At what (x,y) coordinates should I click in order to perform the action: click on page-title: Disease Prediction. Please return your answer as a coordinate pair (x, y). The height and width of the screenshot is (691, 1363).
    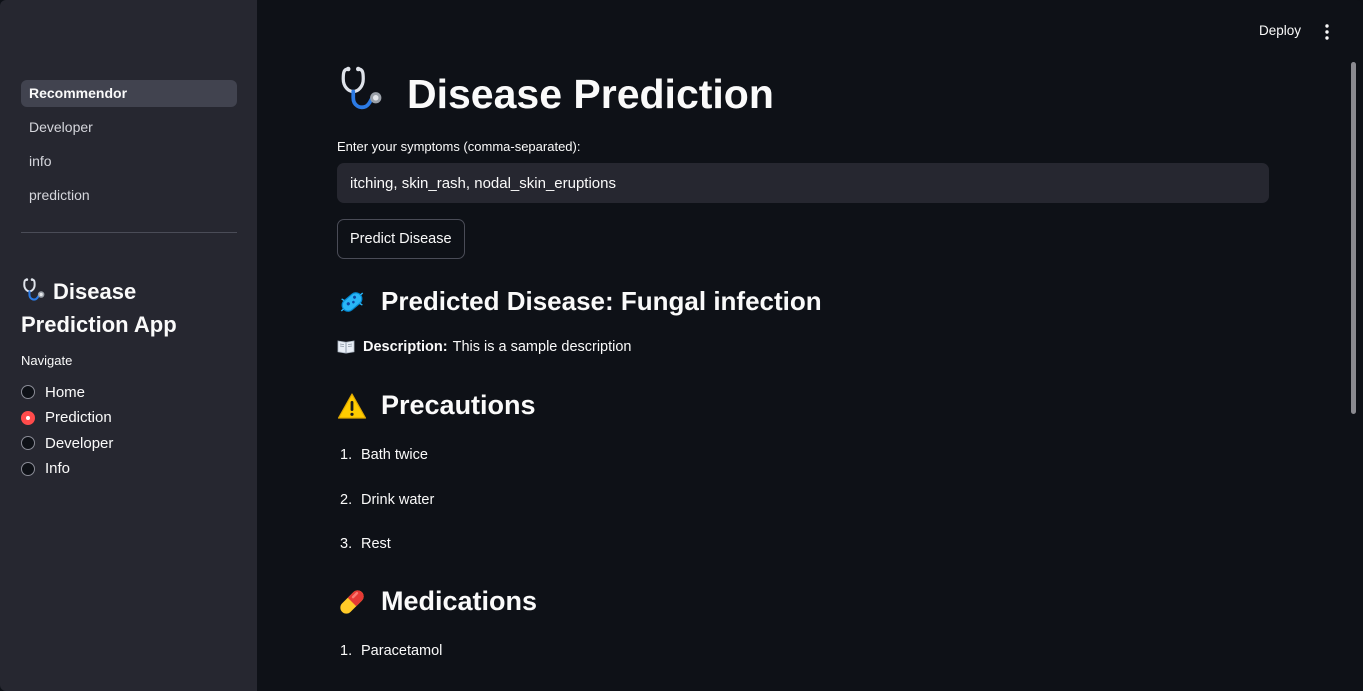
    Looking at the image, I should click on (555, 94).